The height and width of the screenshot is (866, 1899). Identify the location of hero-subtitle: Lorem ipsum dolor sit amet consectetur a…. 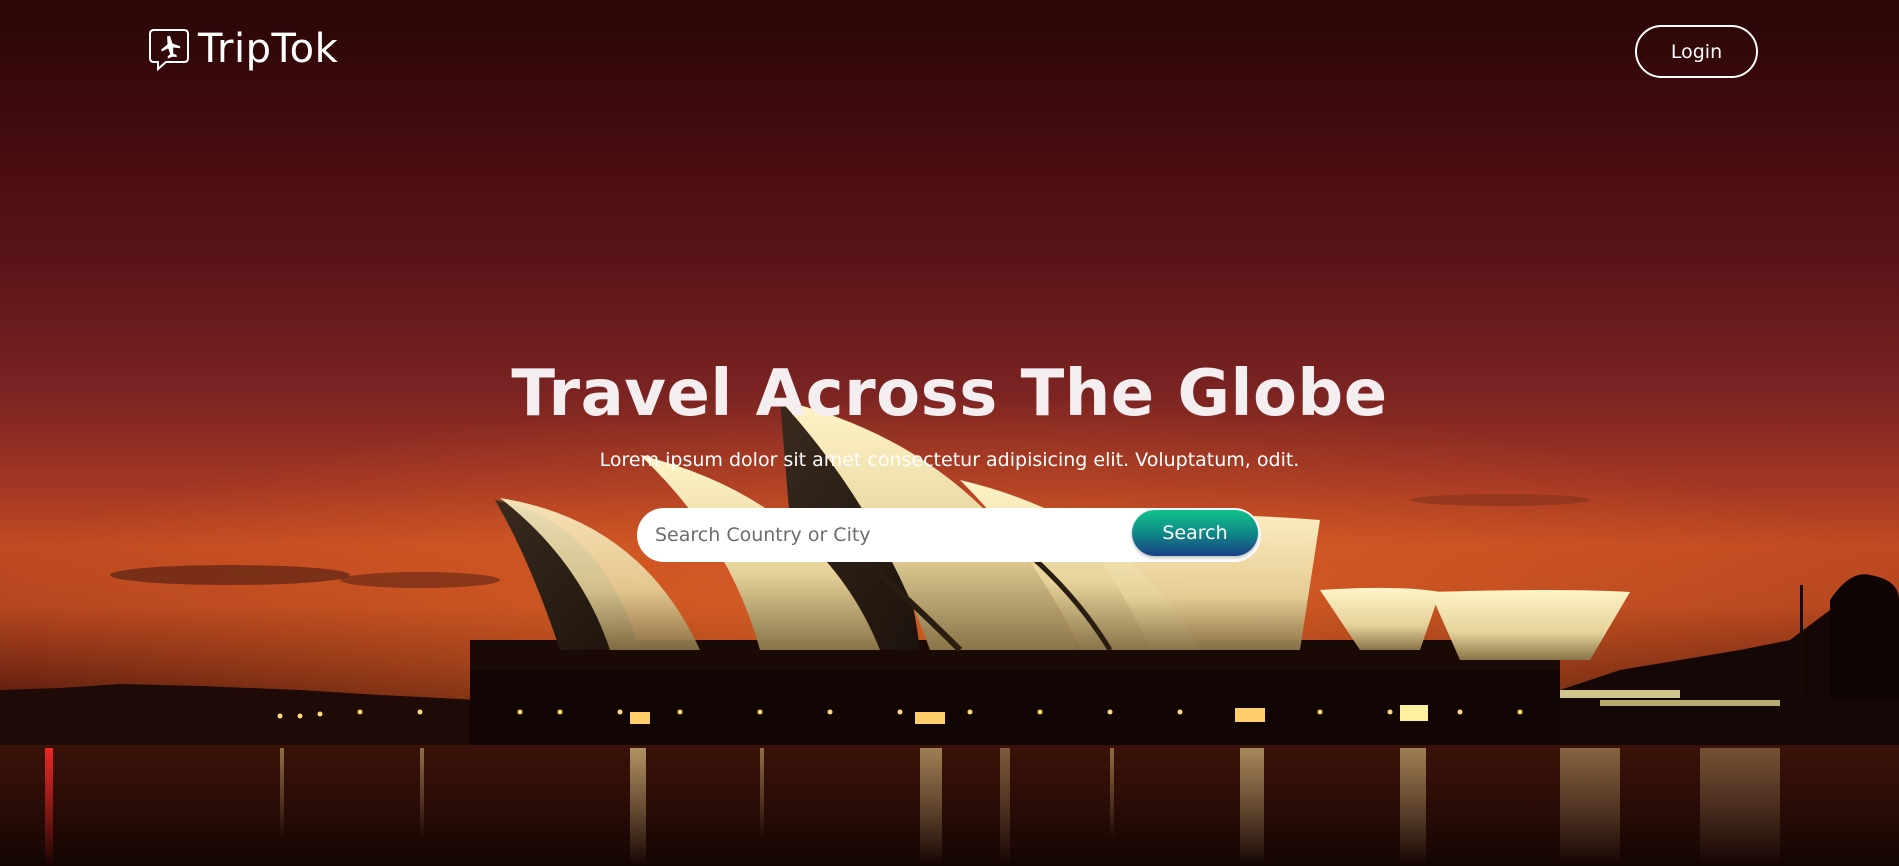
(949, 460).